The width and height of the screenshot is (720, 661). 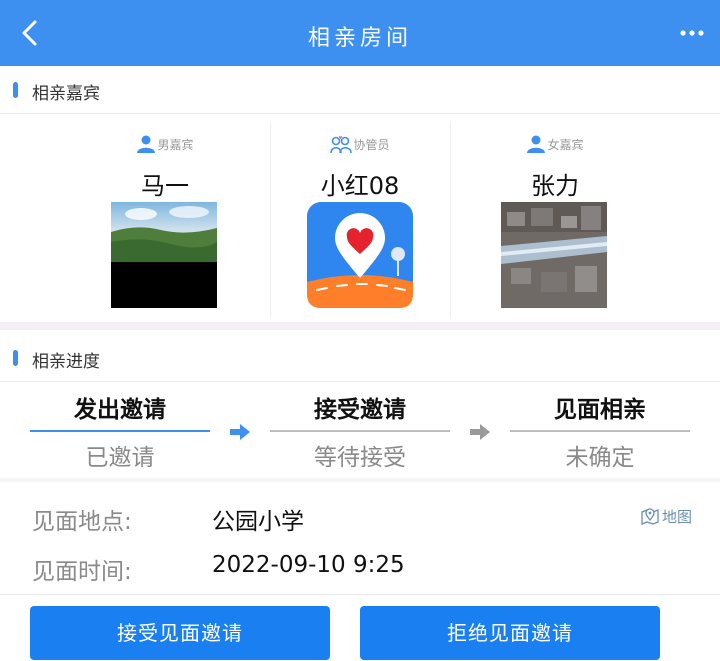 I want to click on guest-male: 男嘉宾 马一, so click(x=165, y=220).